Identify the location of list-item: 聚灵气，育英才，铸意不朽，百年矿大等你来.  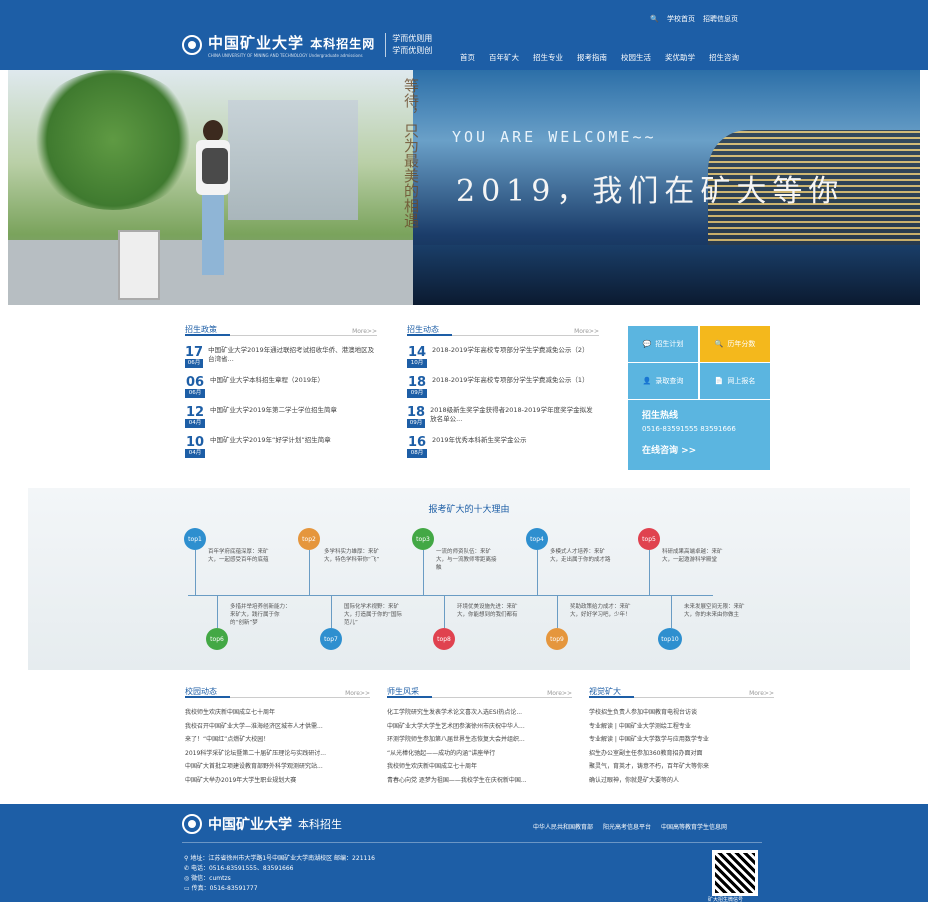
(681, 767).